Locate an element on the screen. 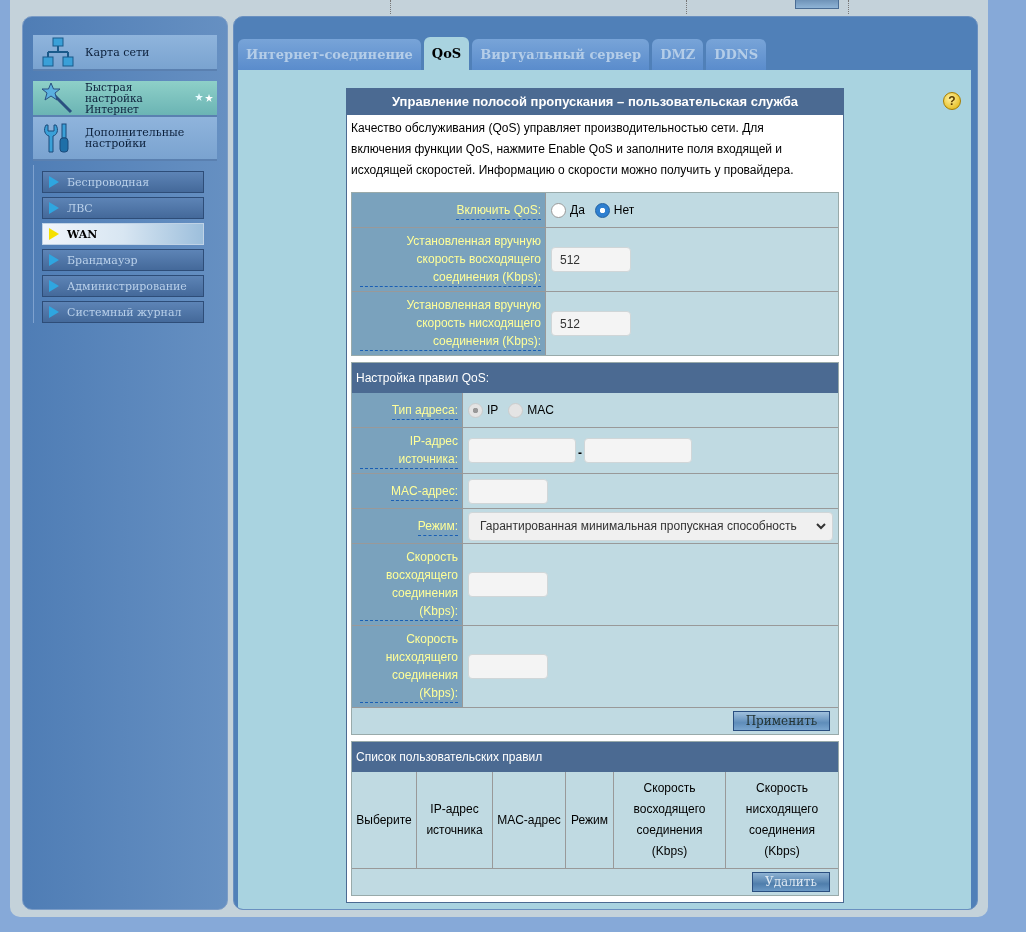 The image size is (1026, 932). help-icon: ? is located at coordinates (952, 101).